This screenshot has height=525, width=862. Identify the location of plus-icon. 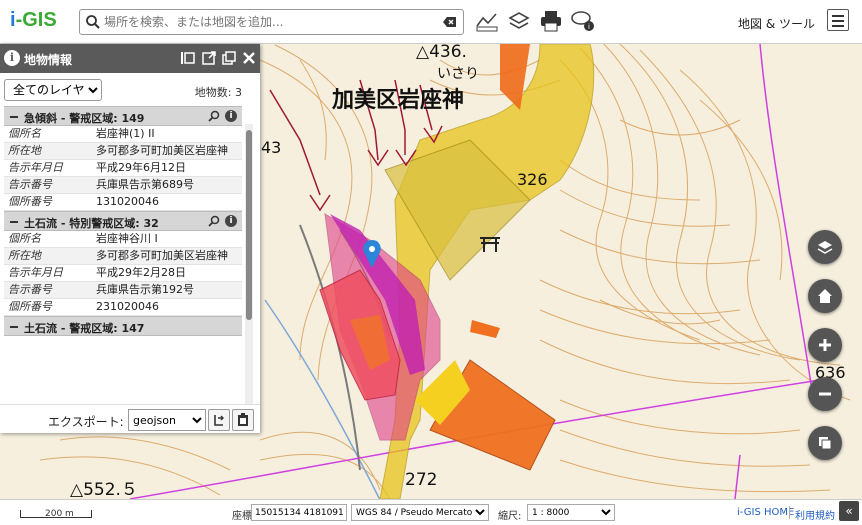
(825, 345).